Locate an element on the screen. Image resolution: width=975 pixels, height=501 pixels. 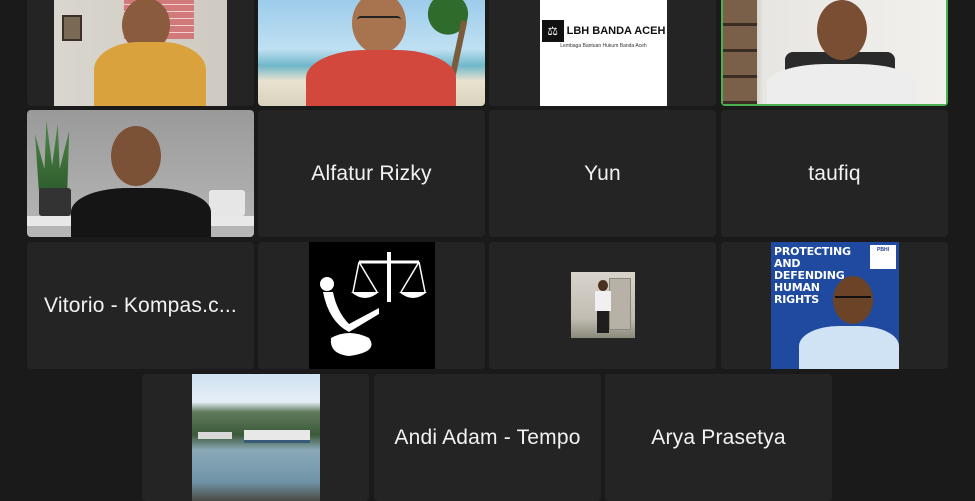
palm-tree is located at coordinates (448, 25).